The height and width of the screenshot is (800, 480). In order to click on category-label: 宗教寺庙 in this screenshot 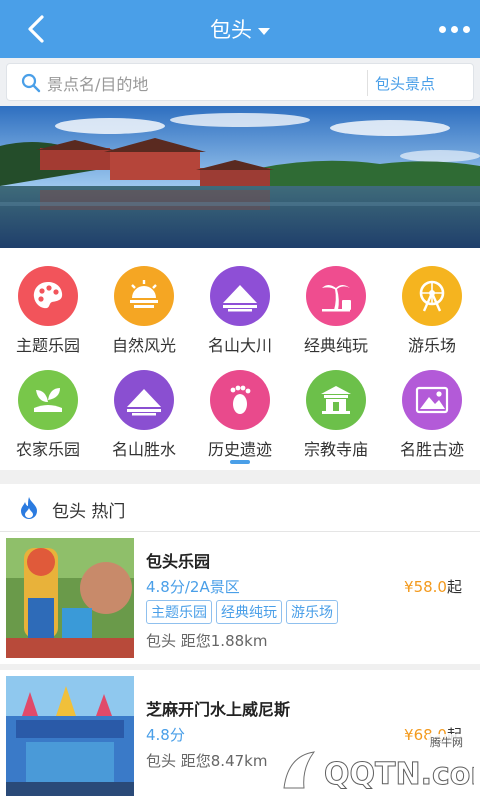, I will do `click(335, 449)`.